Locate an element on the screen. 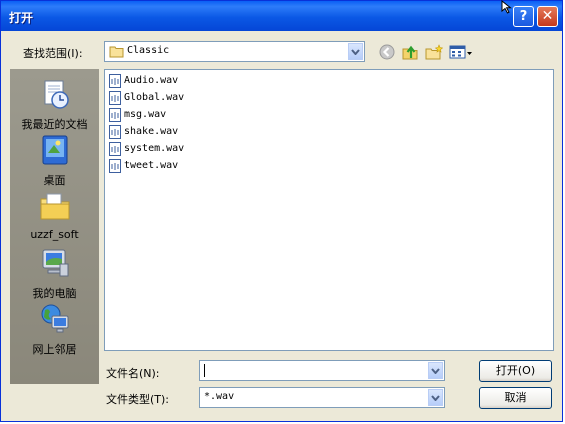  open-button: 打开(O) is located at coordinates (515, 371).